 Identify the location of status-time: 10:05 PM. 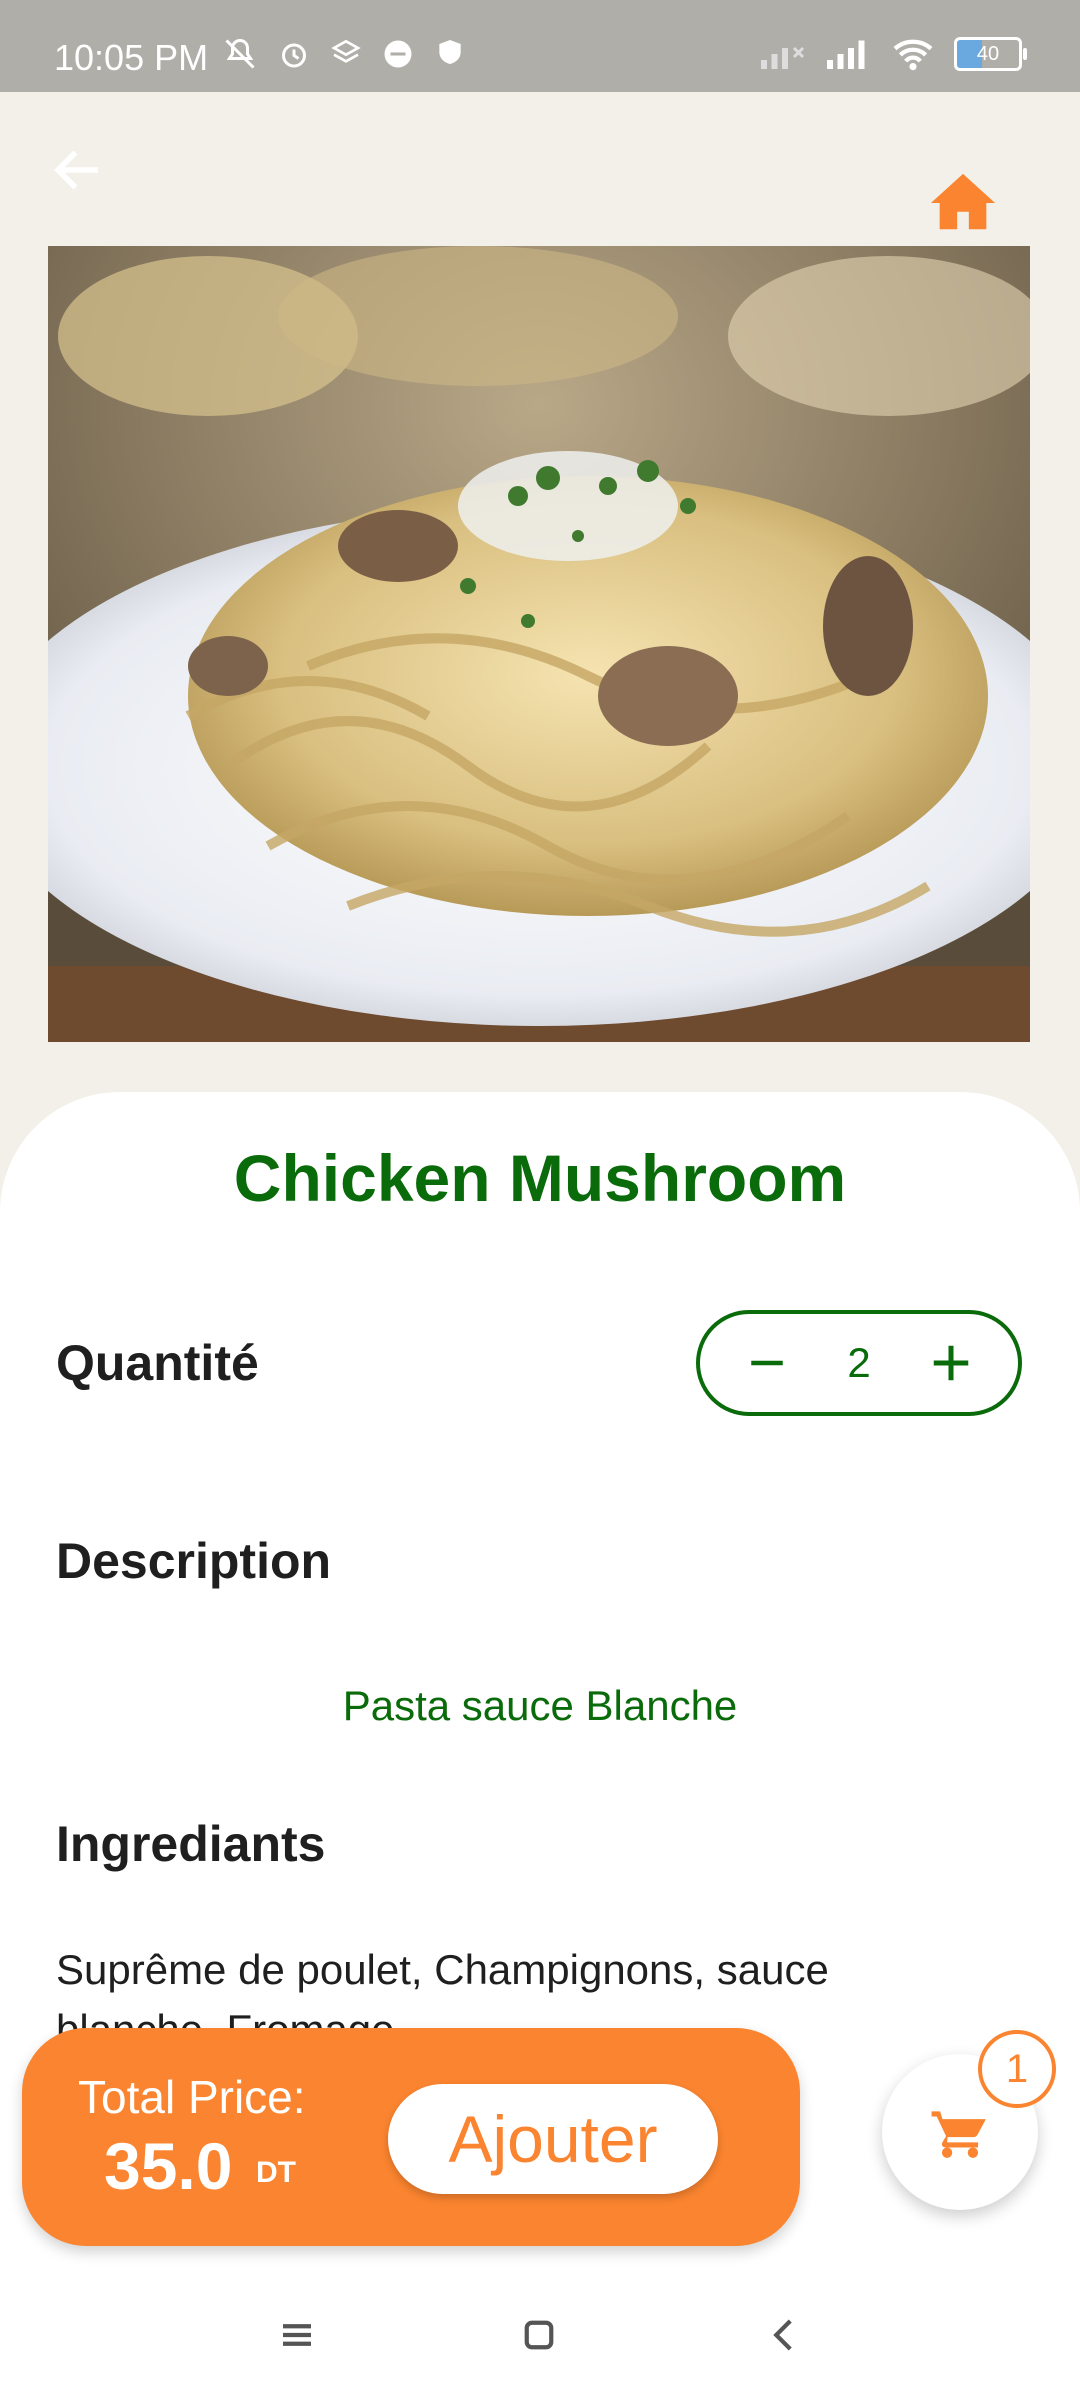
(131, 57).